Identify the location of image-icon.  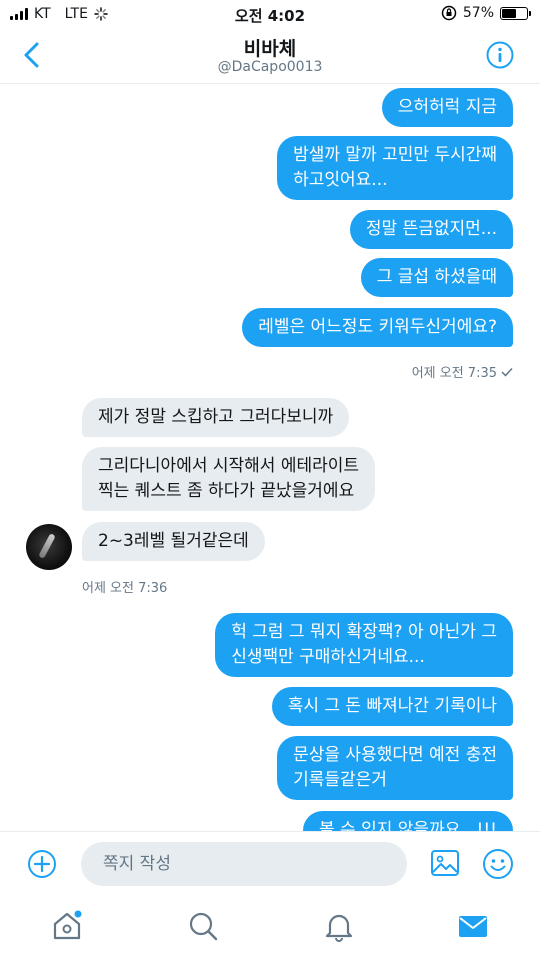
(445, 863).